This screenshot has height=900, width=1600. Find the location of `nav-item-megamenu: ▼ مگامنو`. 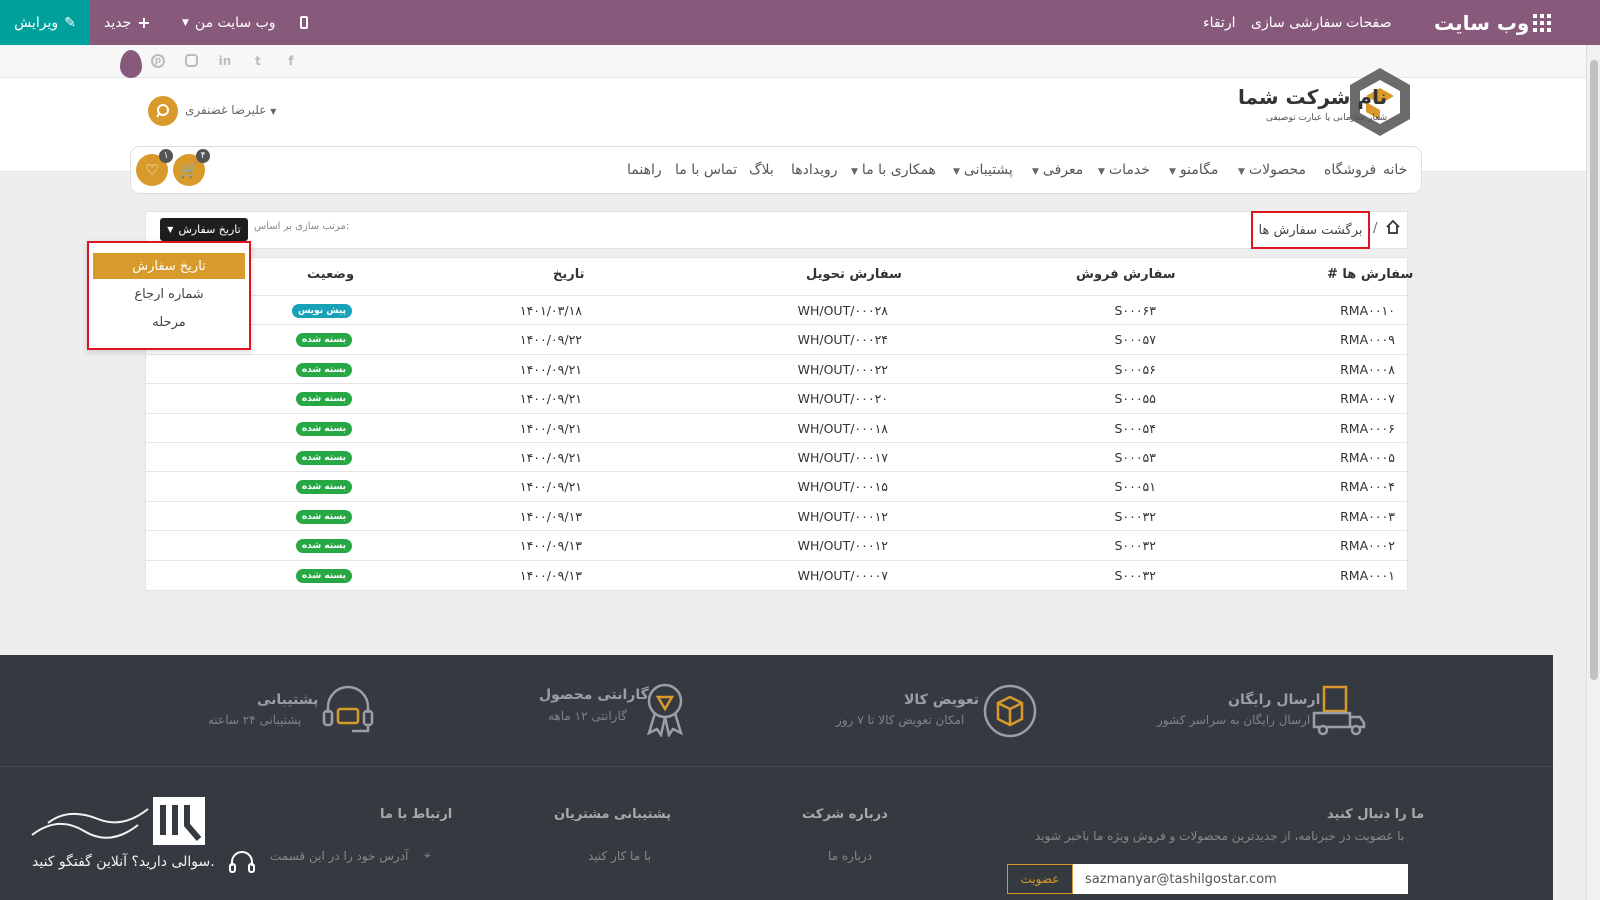

nav-item-megamenu: ▼ مگامنو is located at coordinates (1193, 170).